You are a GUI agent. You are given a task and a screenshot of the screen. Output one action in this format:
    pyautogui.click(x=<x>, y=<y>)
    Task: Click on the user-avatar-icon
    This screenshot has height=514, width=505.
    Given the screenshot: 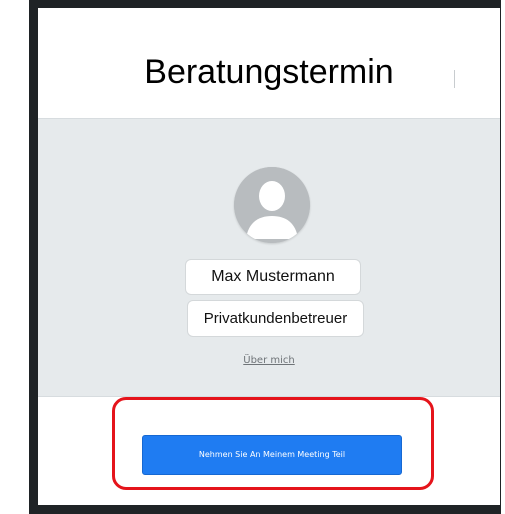 What is the action you would take?
    pyautogui.click(x=272, y=205)
    